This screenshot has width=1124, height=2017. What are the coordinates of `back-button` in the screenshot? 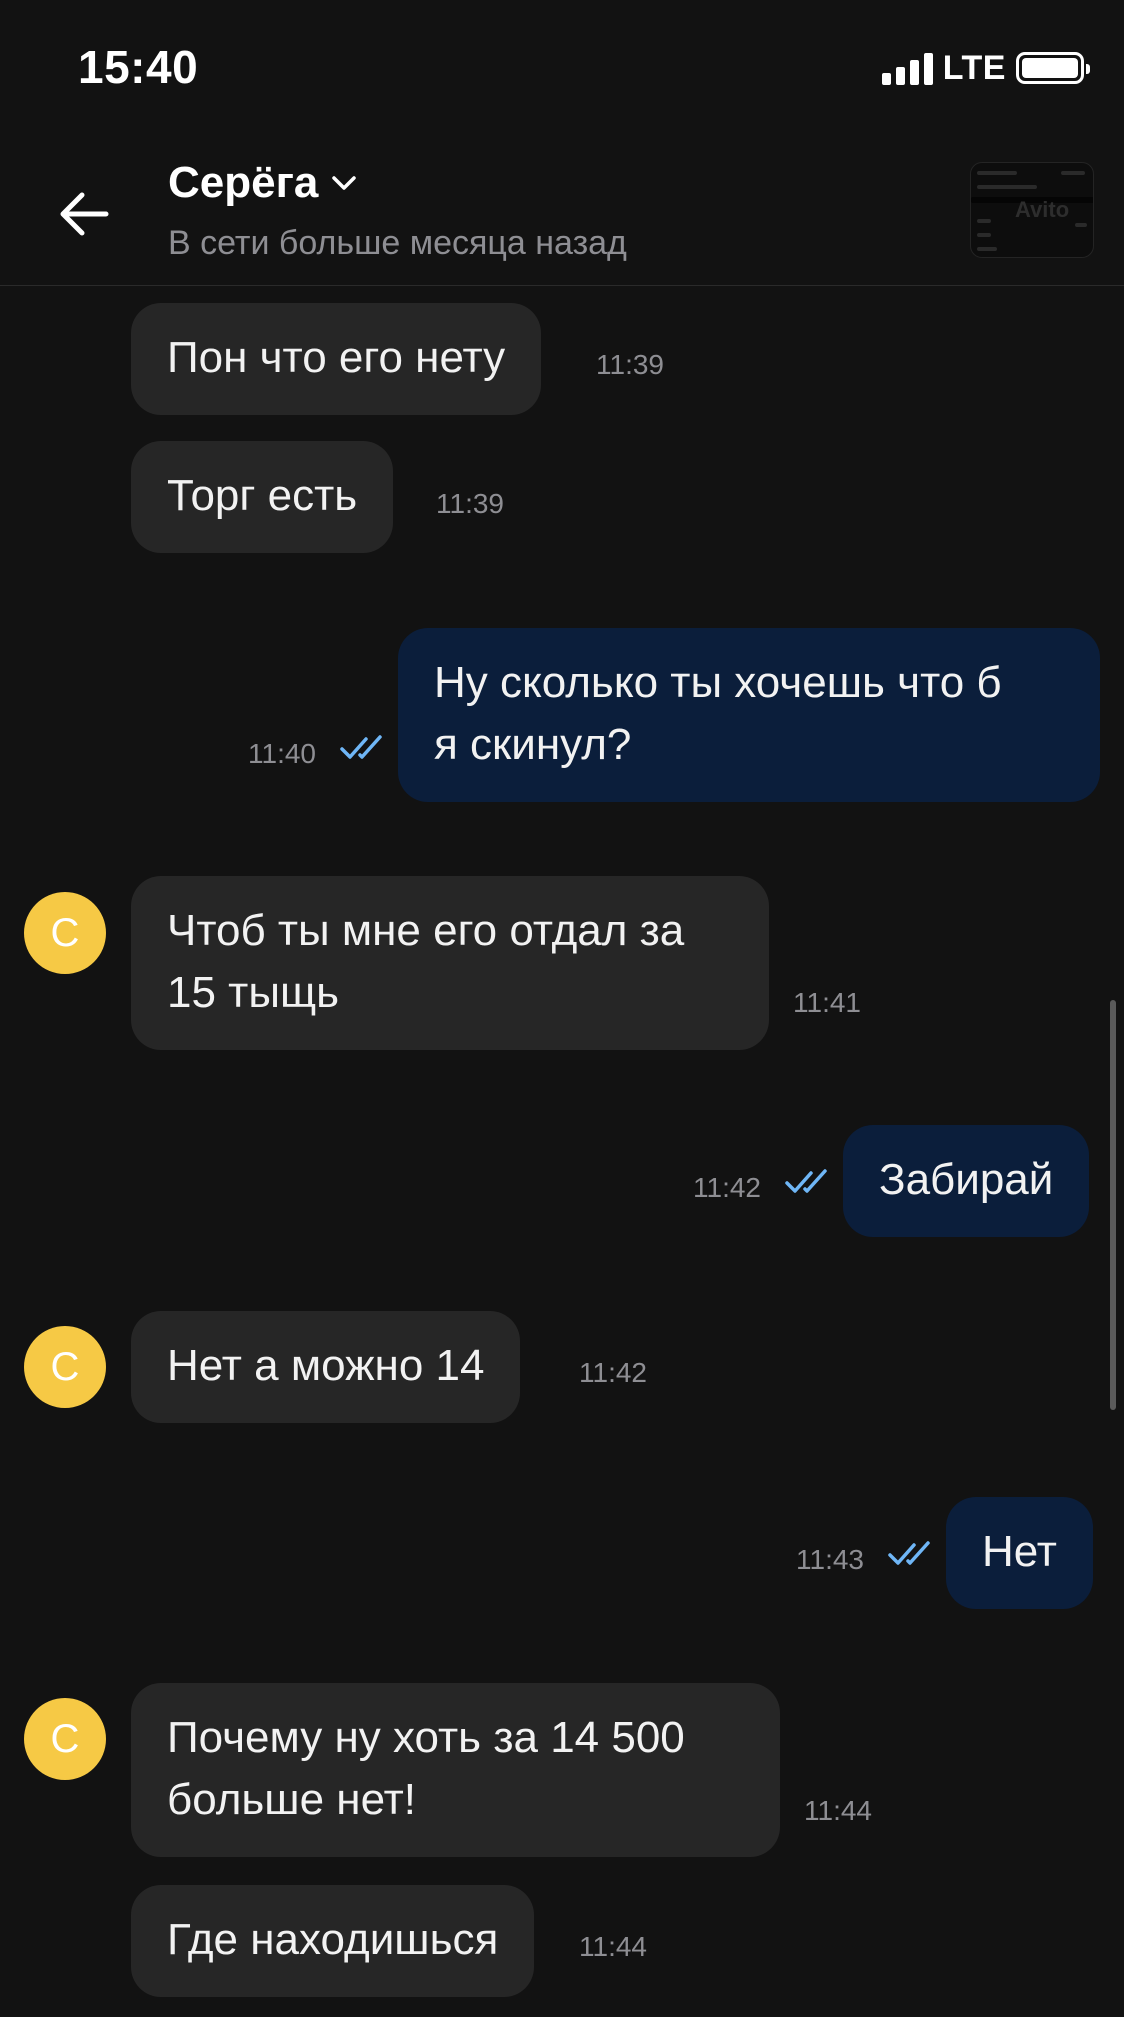 It's located at (84, 214).